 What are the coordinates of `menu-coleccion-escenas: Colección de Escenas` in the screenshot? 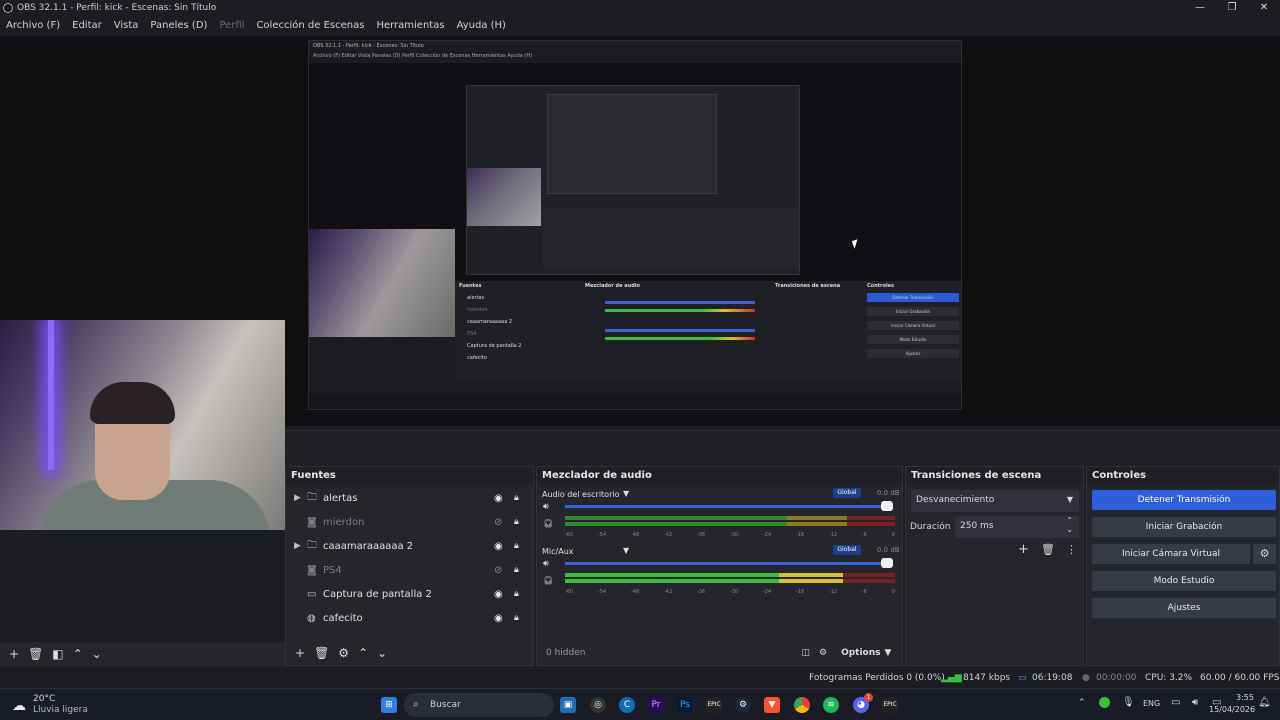 It's located at (310, 25).